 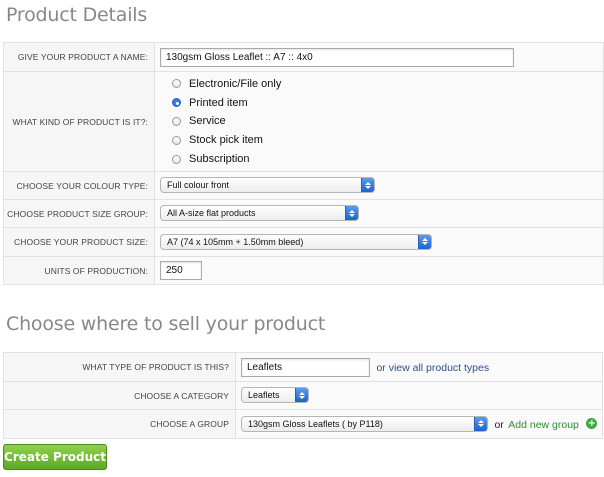 What do you see at coordinates (79, 185) in the screenshot?
I see `colour-type-label: CHOOSE YOUR COLOUR TYPE:` at bounding box center [79, 185].